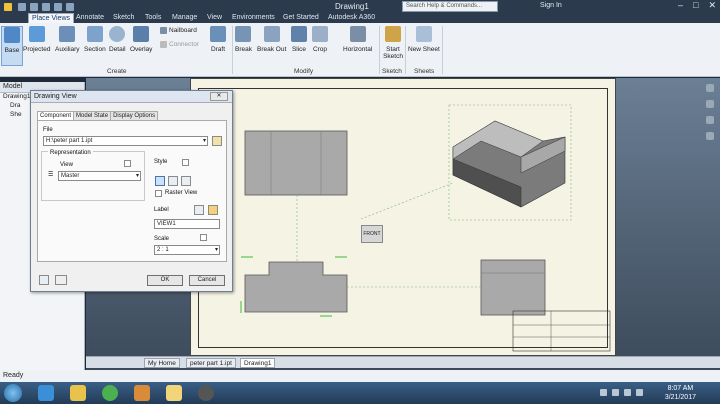 The width and height of the screenshot is (720, 404). What do you see at coordinates (207, 280) in the screenshot?
I see `cancel-button: Cancel` at bounding box center [207, 280].